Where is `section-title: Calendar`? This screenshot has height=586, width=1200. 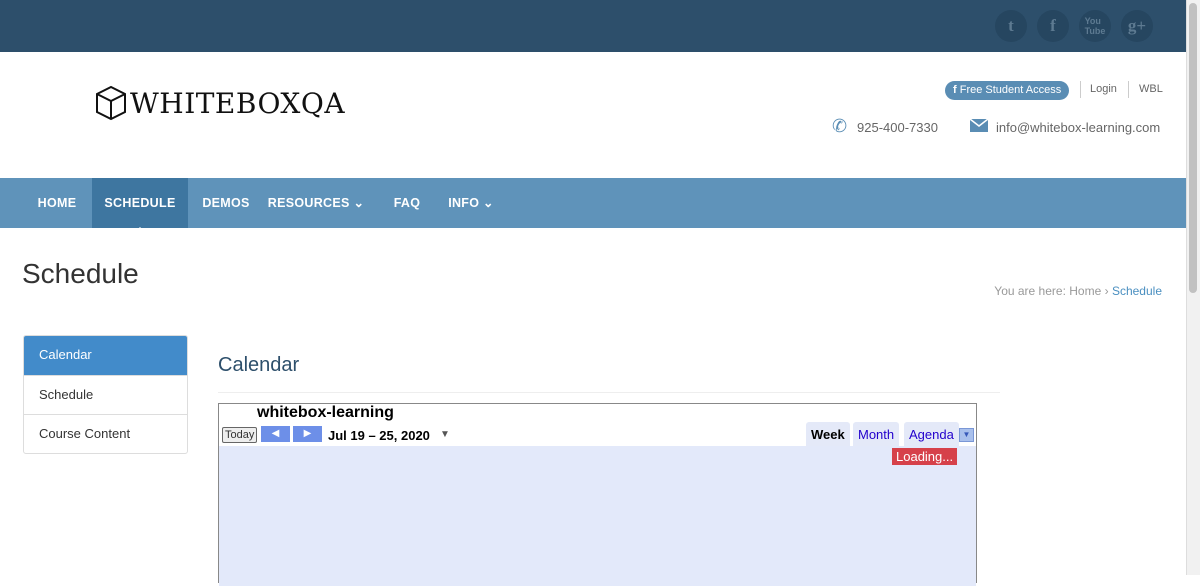
section-title: Calendar is located at coordinates (259, 365).